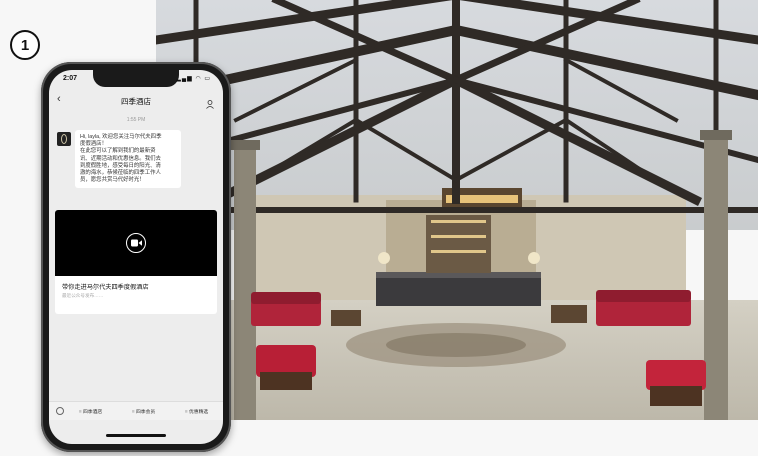 The height and width of the screenshot is (456, 758). Describe the element at coordinates (120, 165) in the screenshot. I see `message-line: 到度假胜地，感受每日的阳光、清` at that location.